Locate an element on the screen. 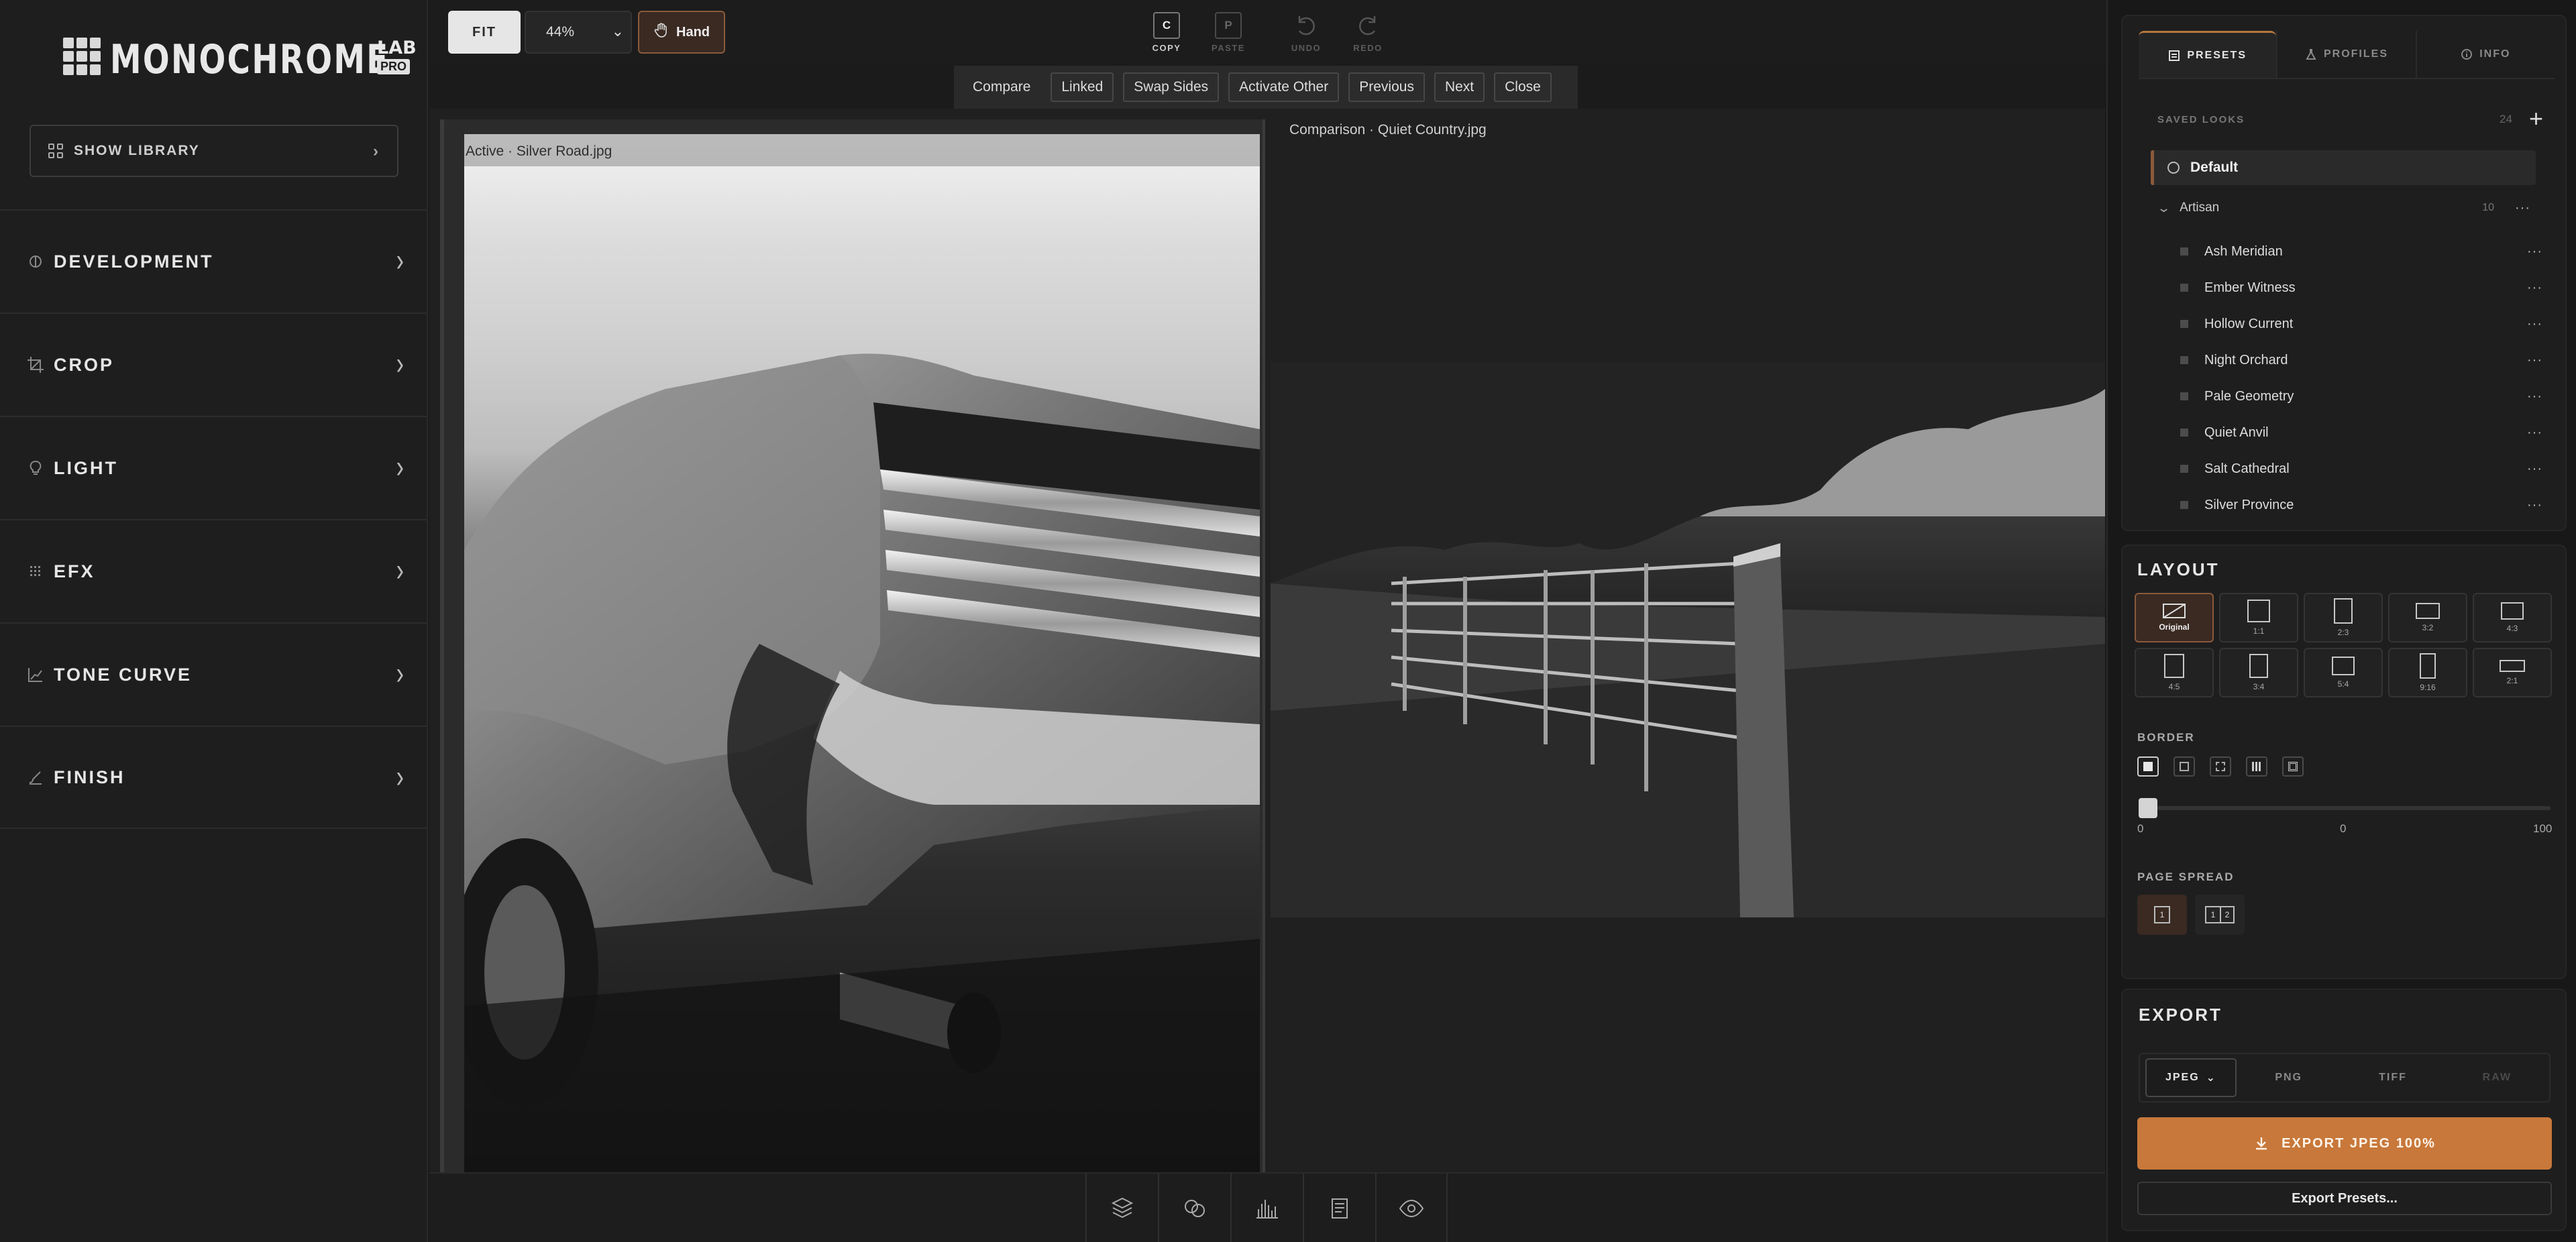 Image resolution: width=2576 pixels, height=1242 pixels. logo-mark is located at coordinates (82, 56).